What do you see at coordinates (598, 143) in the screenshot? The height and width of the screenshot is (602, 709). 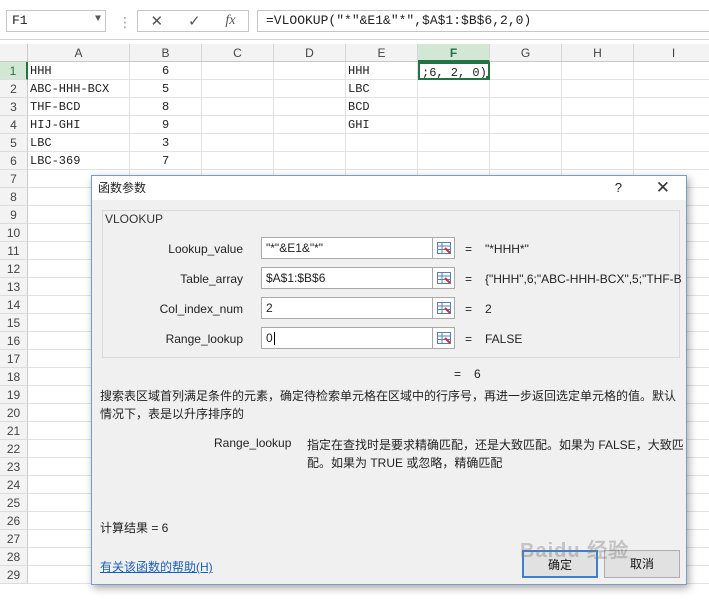 I see `cell-h5` at bounding box center [598, 143].